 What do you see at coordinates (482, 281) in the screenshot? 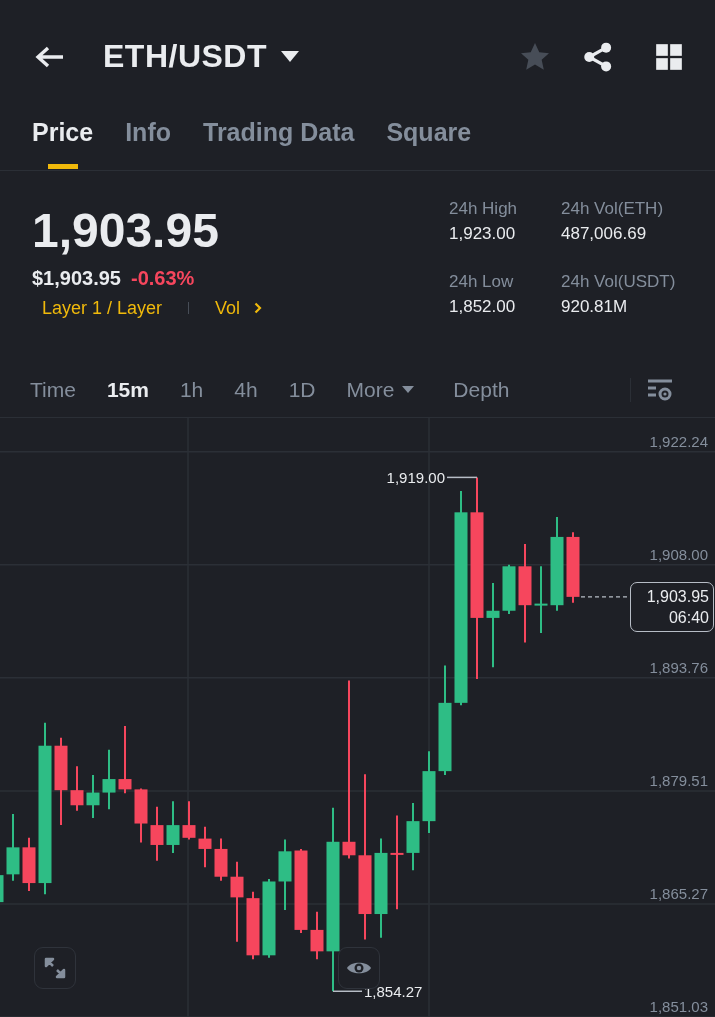
I see `stat-label: 24h Low` at bounding box center [482, 281].